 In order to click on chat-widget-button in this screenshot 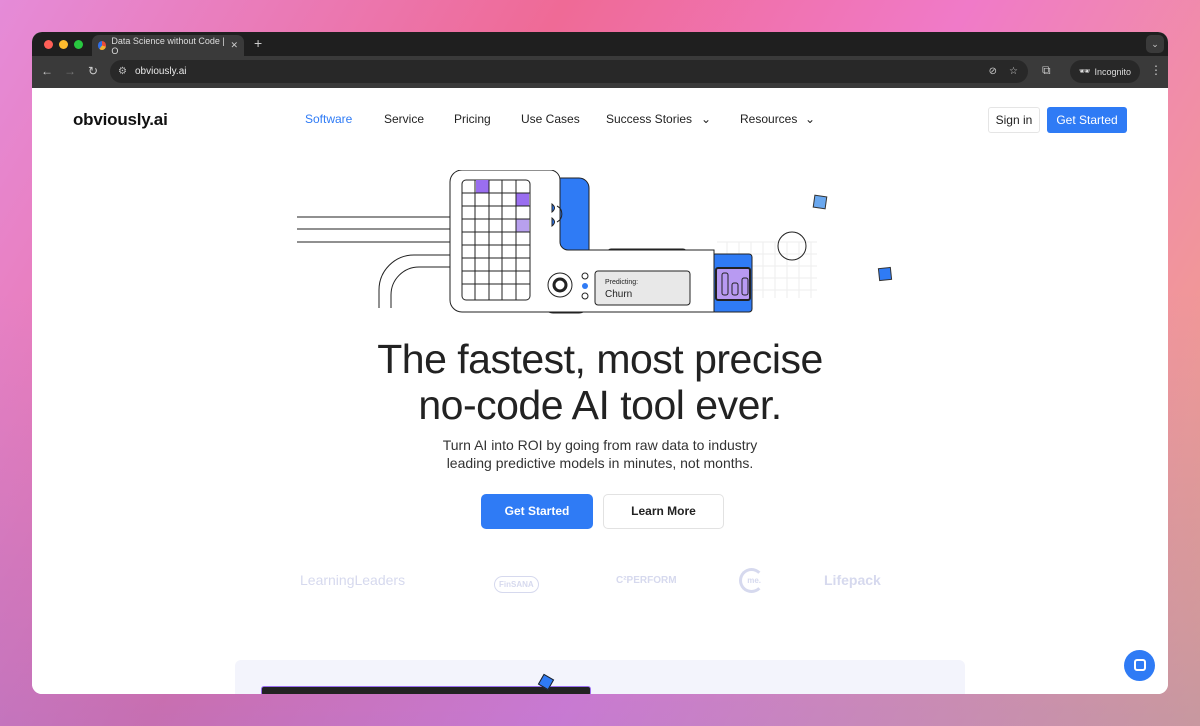, I will do `click(1139, 665)`.